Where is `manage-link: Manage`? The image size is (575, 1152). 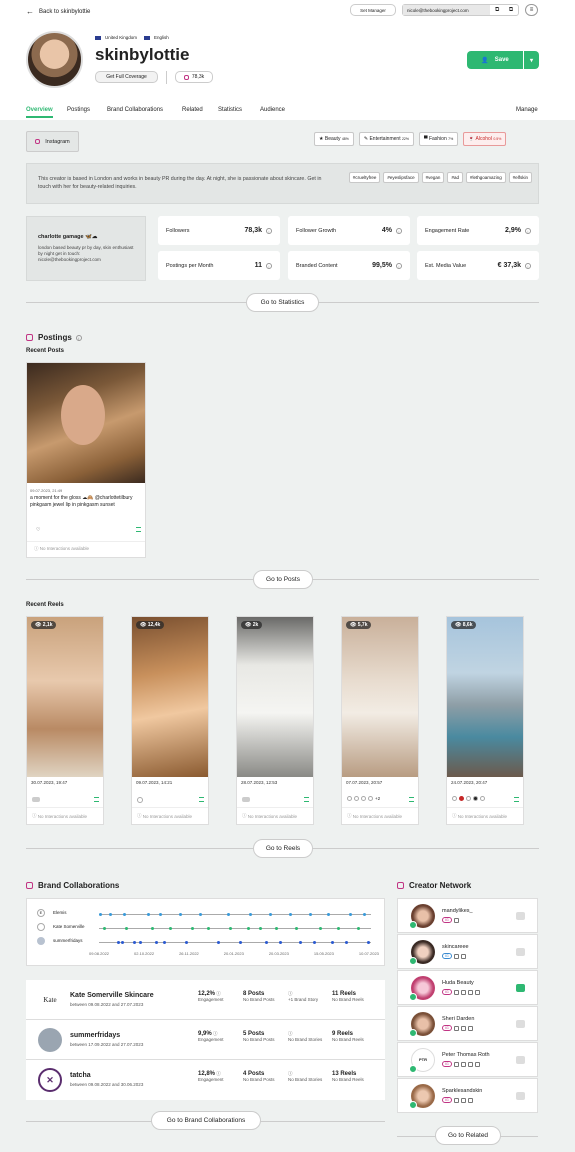
manage-link: Manage is located at coordinates (527, 110).